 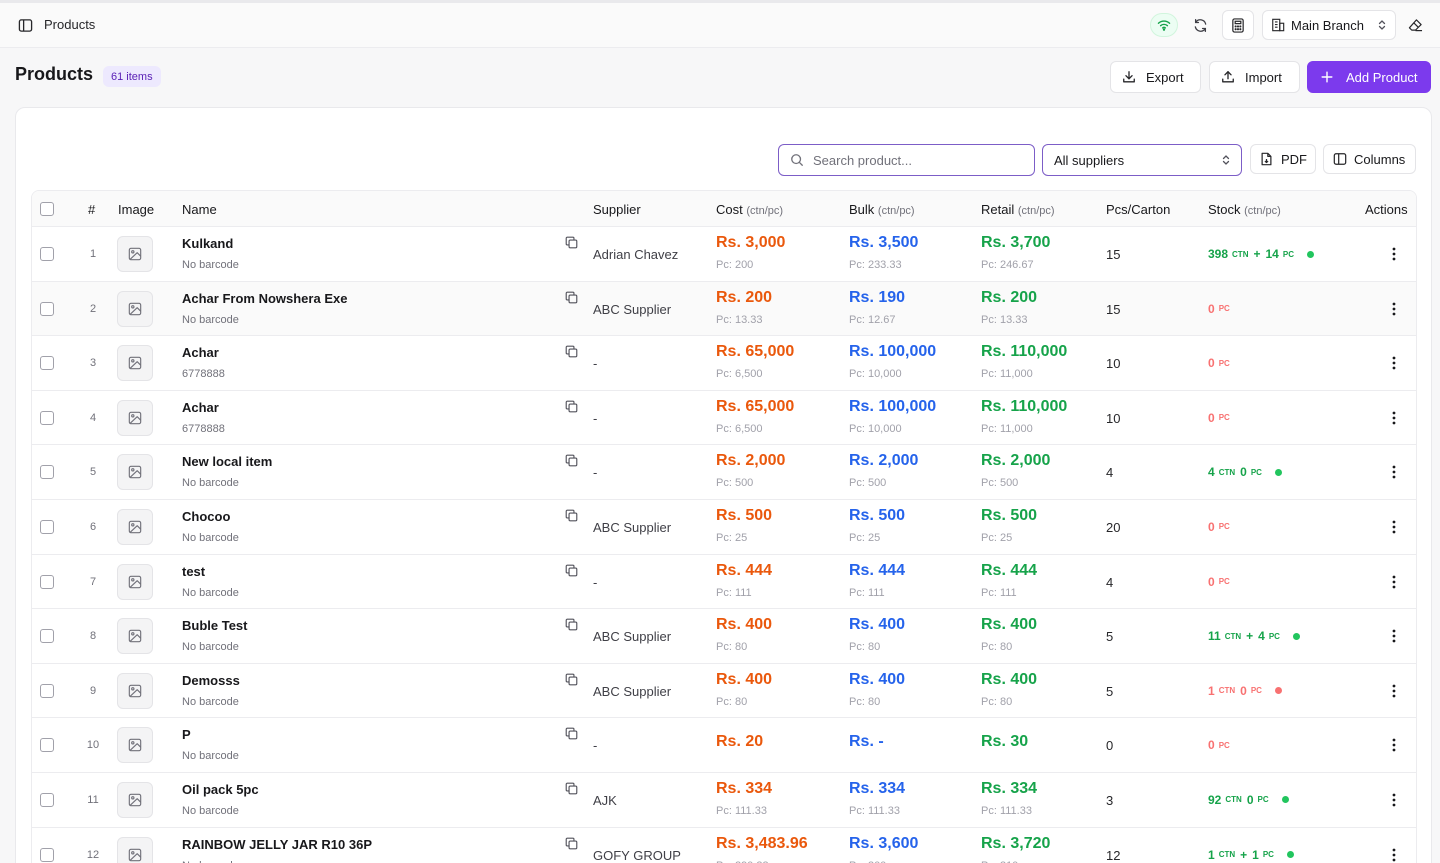 I want to click on product-name: P, so click(x=186, y=734).